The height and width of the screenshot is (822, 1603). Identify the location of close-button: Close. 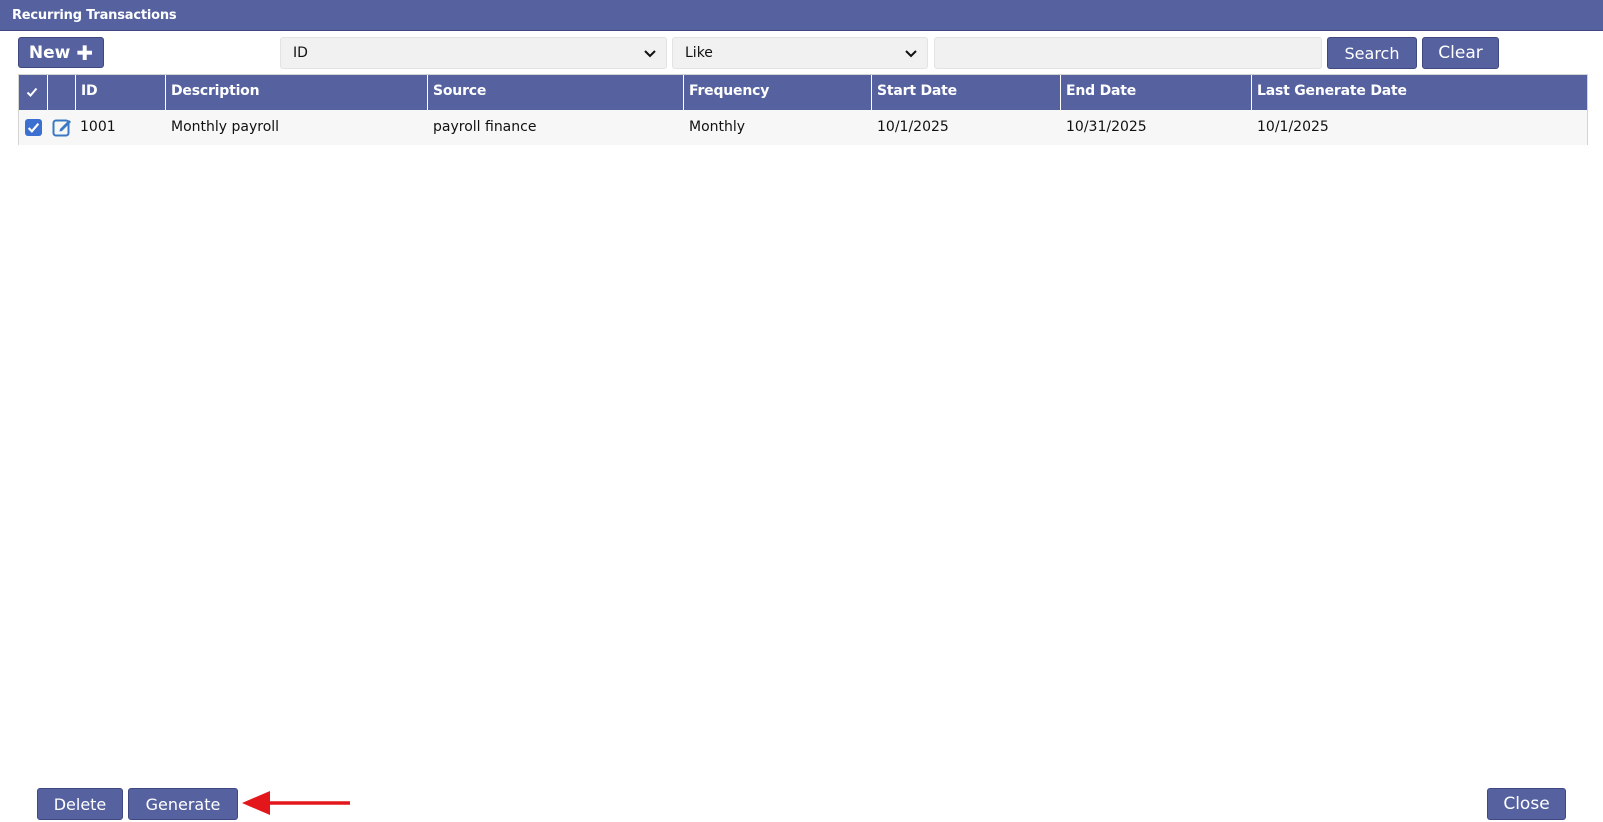
(1526, 804).